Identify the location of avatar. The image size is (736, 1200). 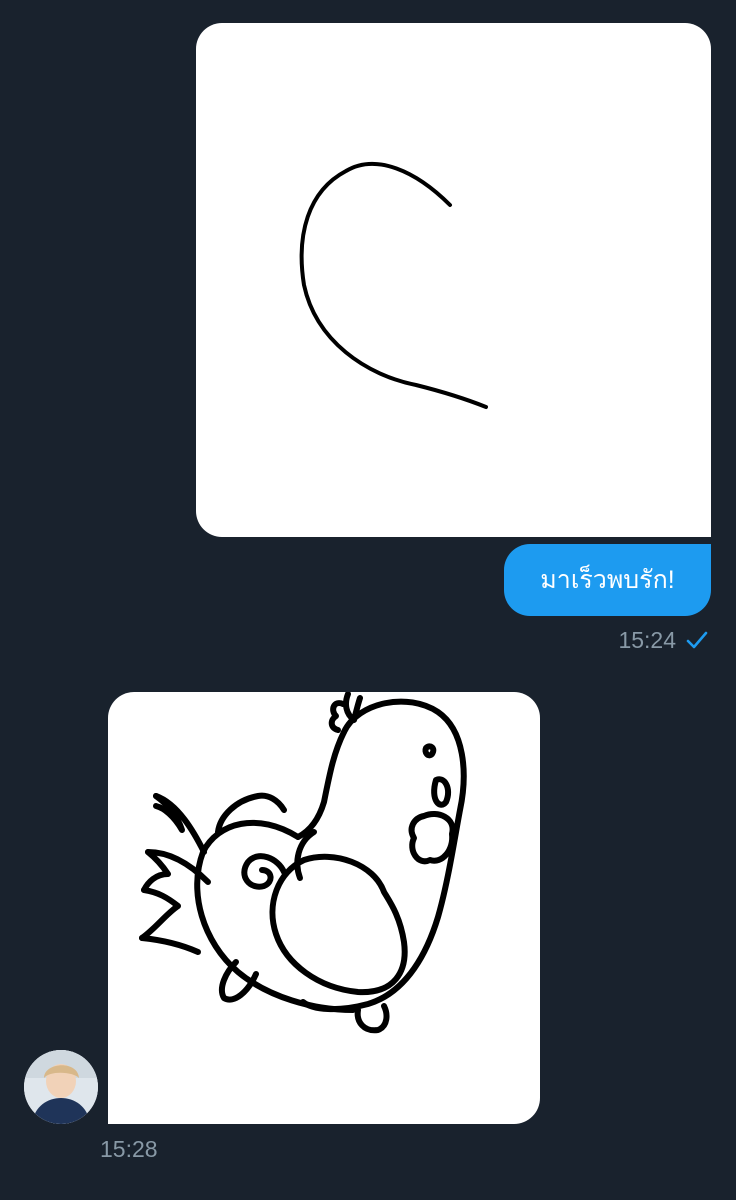
(61, 1087).